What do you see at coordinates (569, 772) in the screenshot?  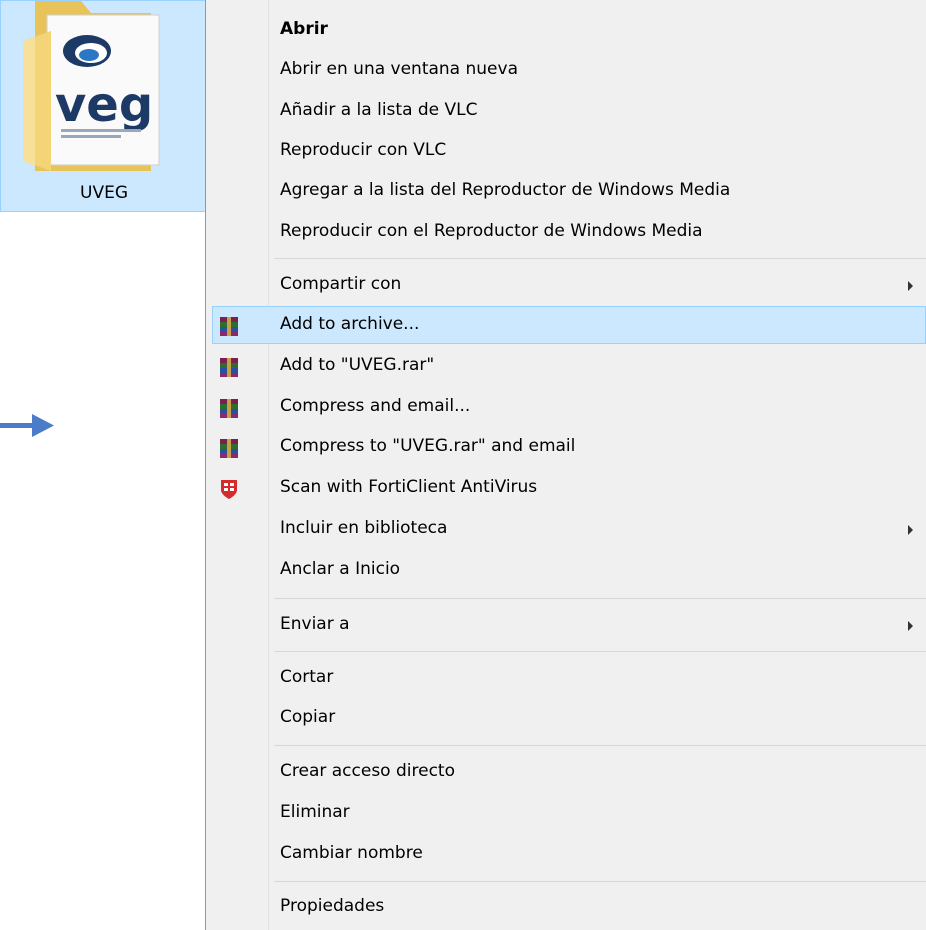 I see `menu-item-crear-acceso-directo: Crear acceso directo` at bounding box center [569, 772].